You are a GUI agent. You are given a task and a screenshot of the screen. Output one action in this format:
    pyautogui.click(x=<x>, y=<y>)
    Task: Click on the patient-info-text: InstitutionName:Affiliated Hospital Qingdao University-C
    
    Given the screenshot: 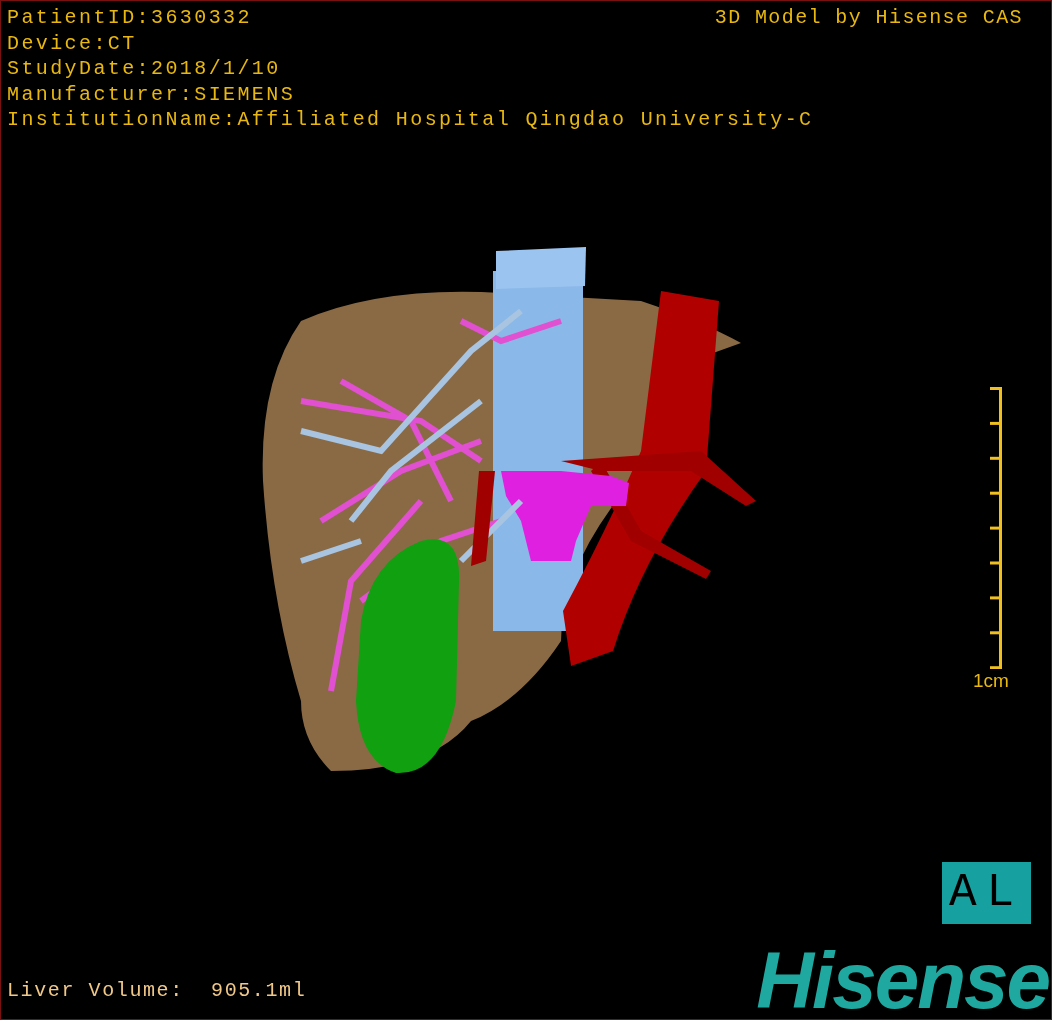 What is the action you would take?
    pyautogui.click(x=410, y=120)
    